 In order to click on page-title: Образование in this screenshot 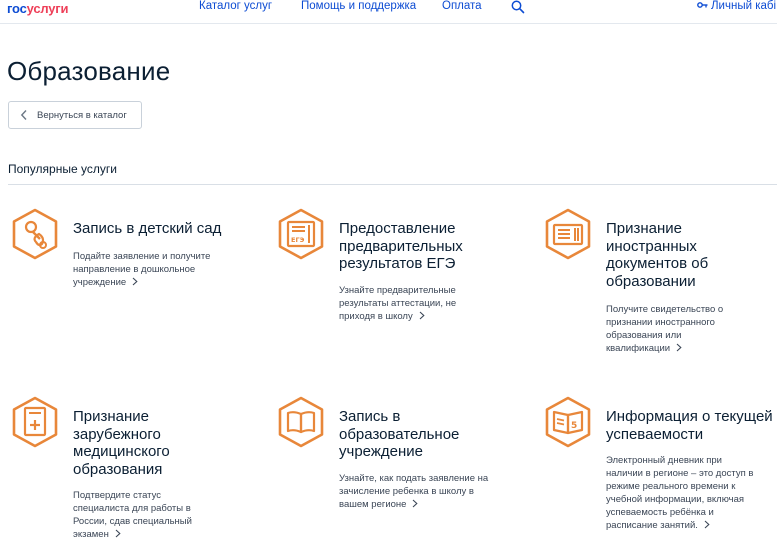, I will do `click(89, 71)`.